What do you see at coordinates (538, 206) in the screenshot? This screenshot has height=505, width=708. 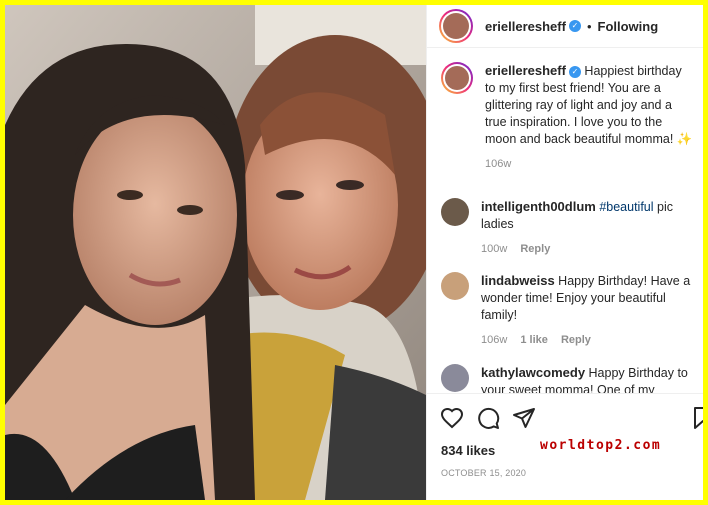 I see `comment-username: intelligenth00dlum` at bounding box center [538, 206].